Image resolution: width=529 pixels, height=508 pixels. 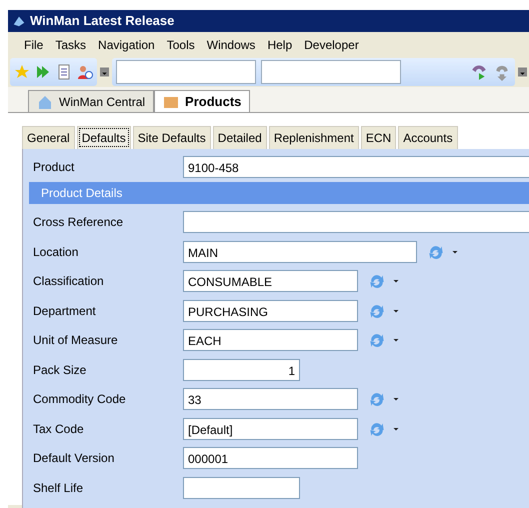 What do you see at coordinates (54, 167) in the screenshot?
I see `field-label: Product` at bounding box center [54, 167].